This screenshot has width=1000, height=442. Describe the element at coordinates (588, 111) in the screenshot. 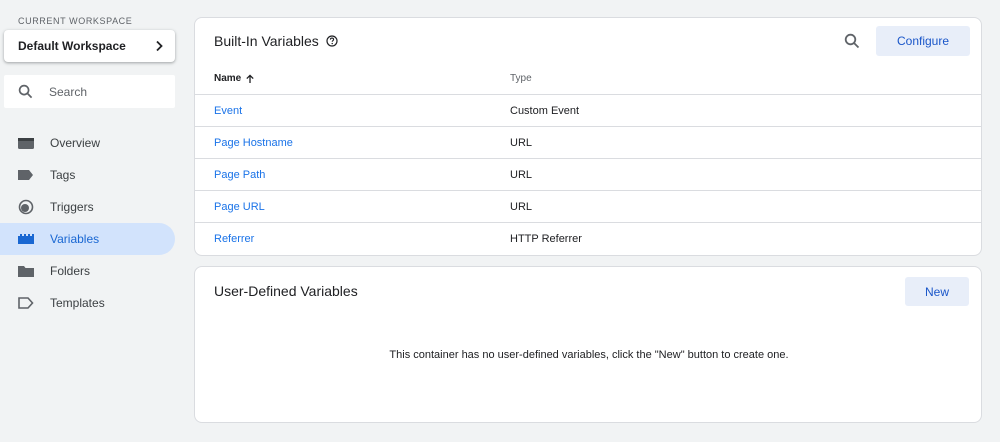

I see `table-row: Event Custom Event` at that location.